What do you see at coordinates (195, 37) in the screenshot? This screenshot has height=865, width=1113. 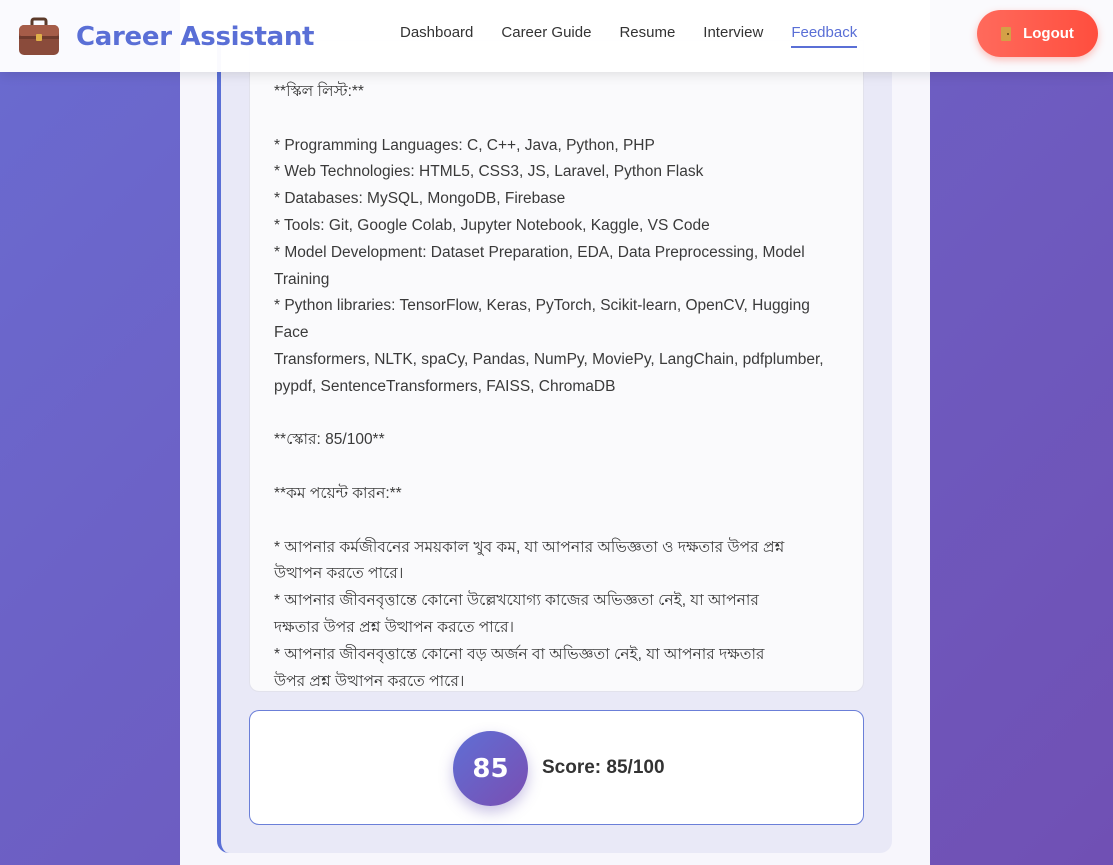 I see `brand-title: Career Assistant` at bounding box center [195, 37].